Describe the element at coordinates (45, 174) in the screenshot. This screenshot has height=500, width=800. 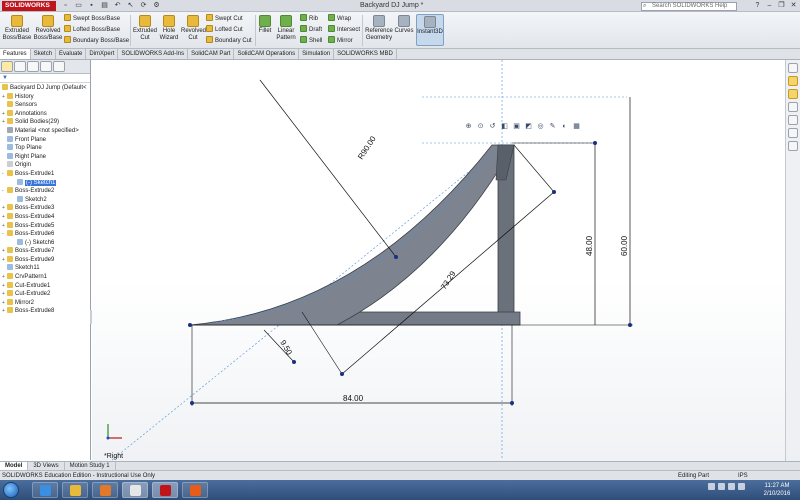
I see `tree-item: - Boss-Extrude1` at that location.